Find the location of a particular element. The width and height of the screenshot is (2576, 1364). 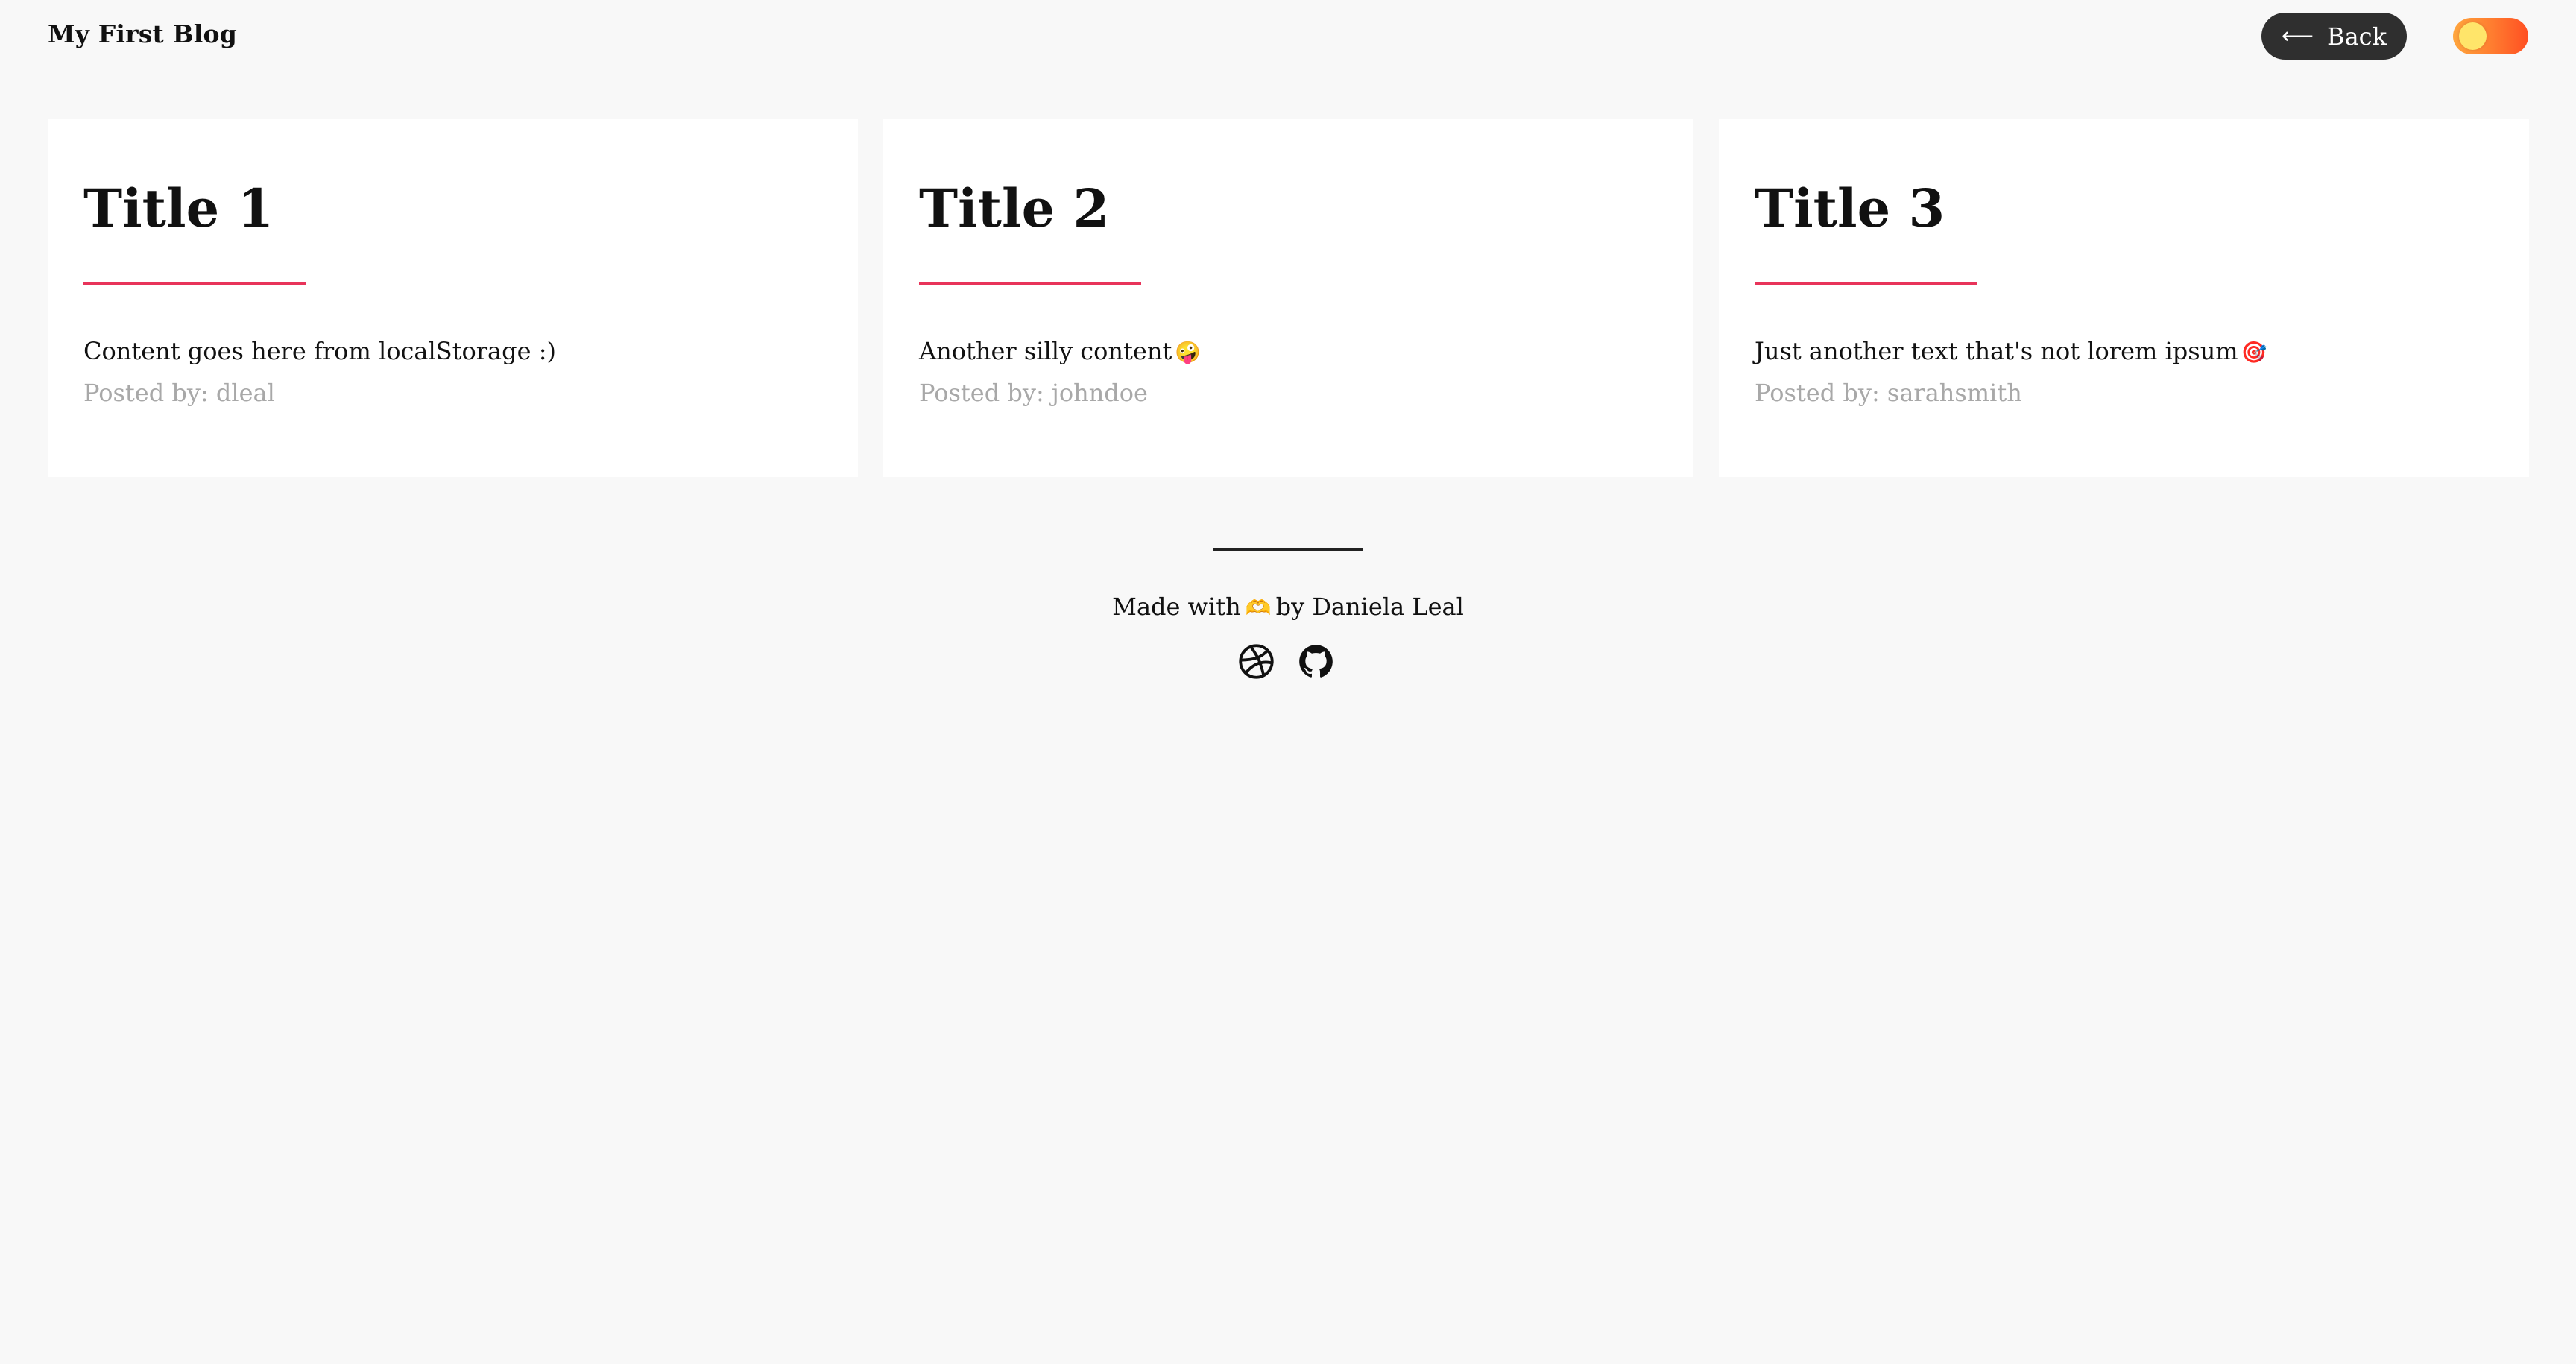

post-content-text: Content goes here from localStorage :) is located at coordinates (319, 351).